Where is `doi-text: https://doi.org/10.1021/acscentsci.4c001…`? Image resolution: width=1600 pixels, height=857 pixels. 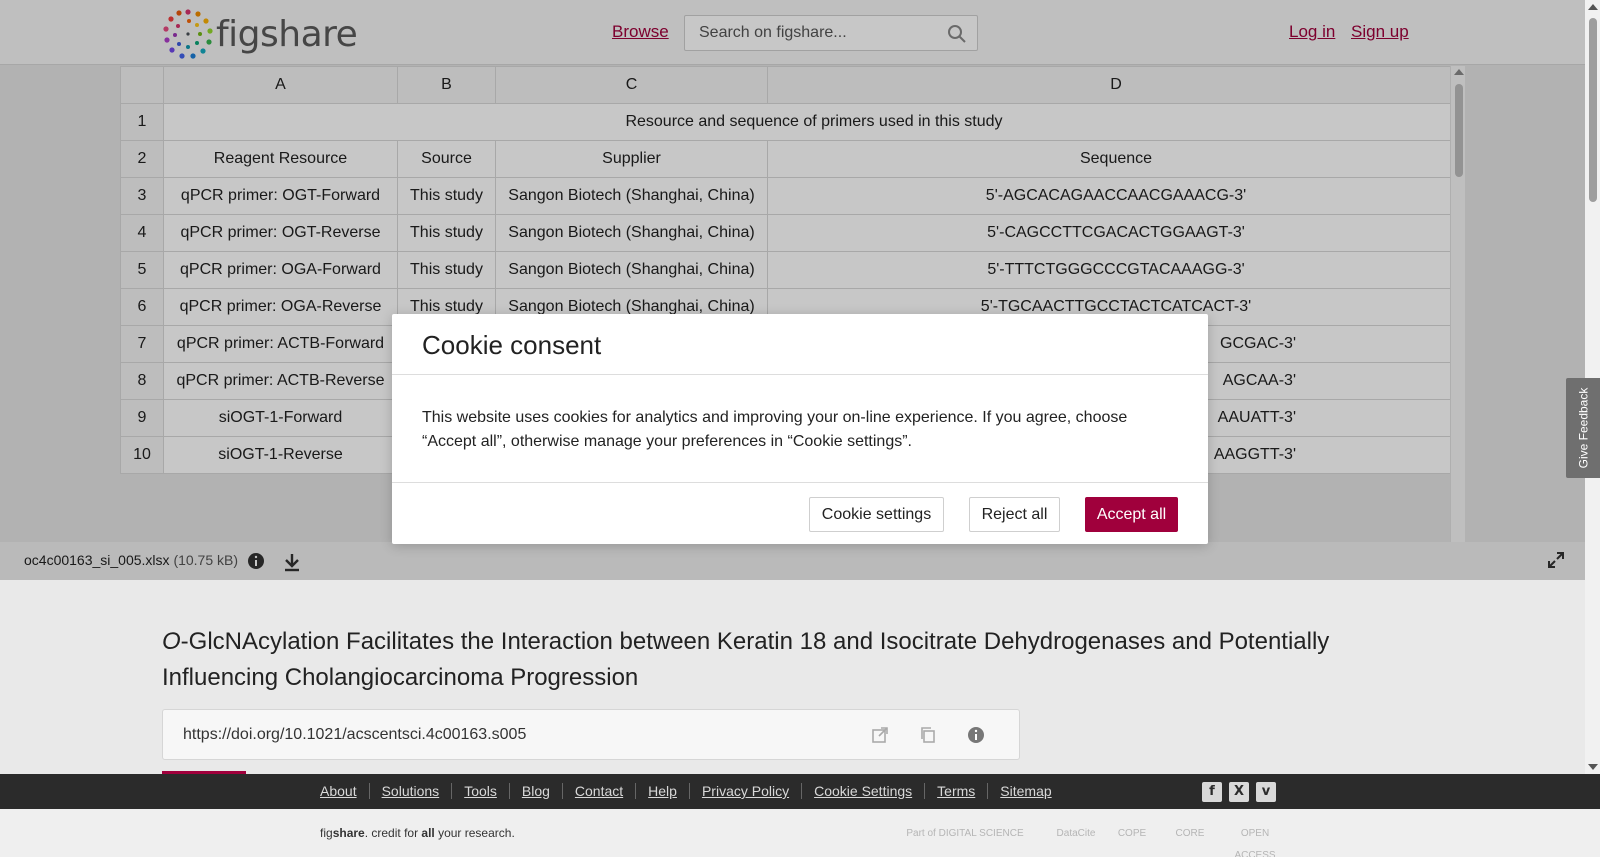 doi-text: https://doi.org/10.1021/acscentsci.4c001… is located at coordinates (354, 735).